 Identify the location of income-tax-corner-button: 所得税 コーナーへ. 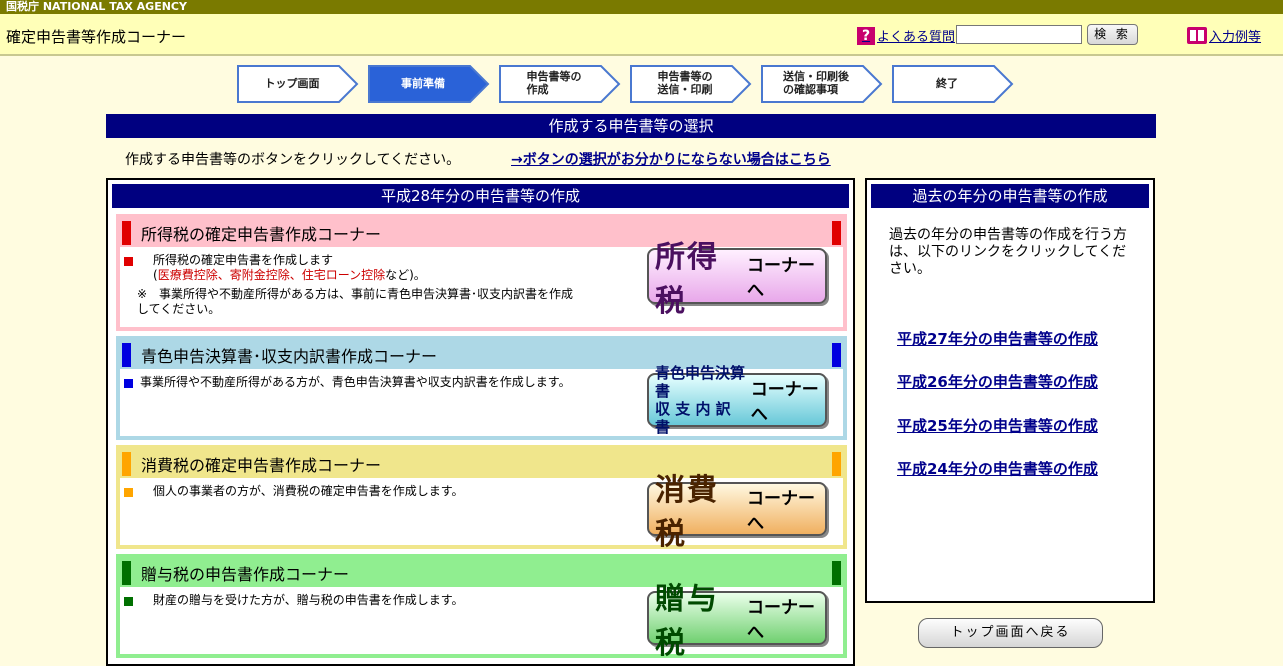
(737, 279).